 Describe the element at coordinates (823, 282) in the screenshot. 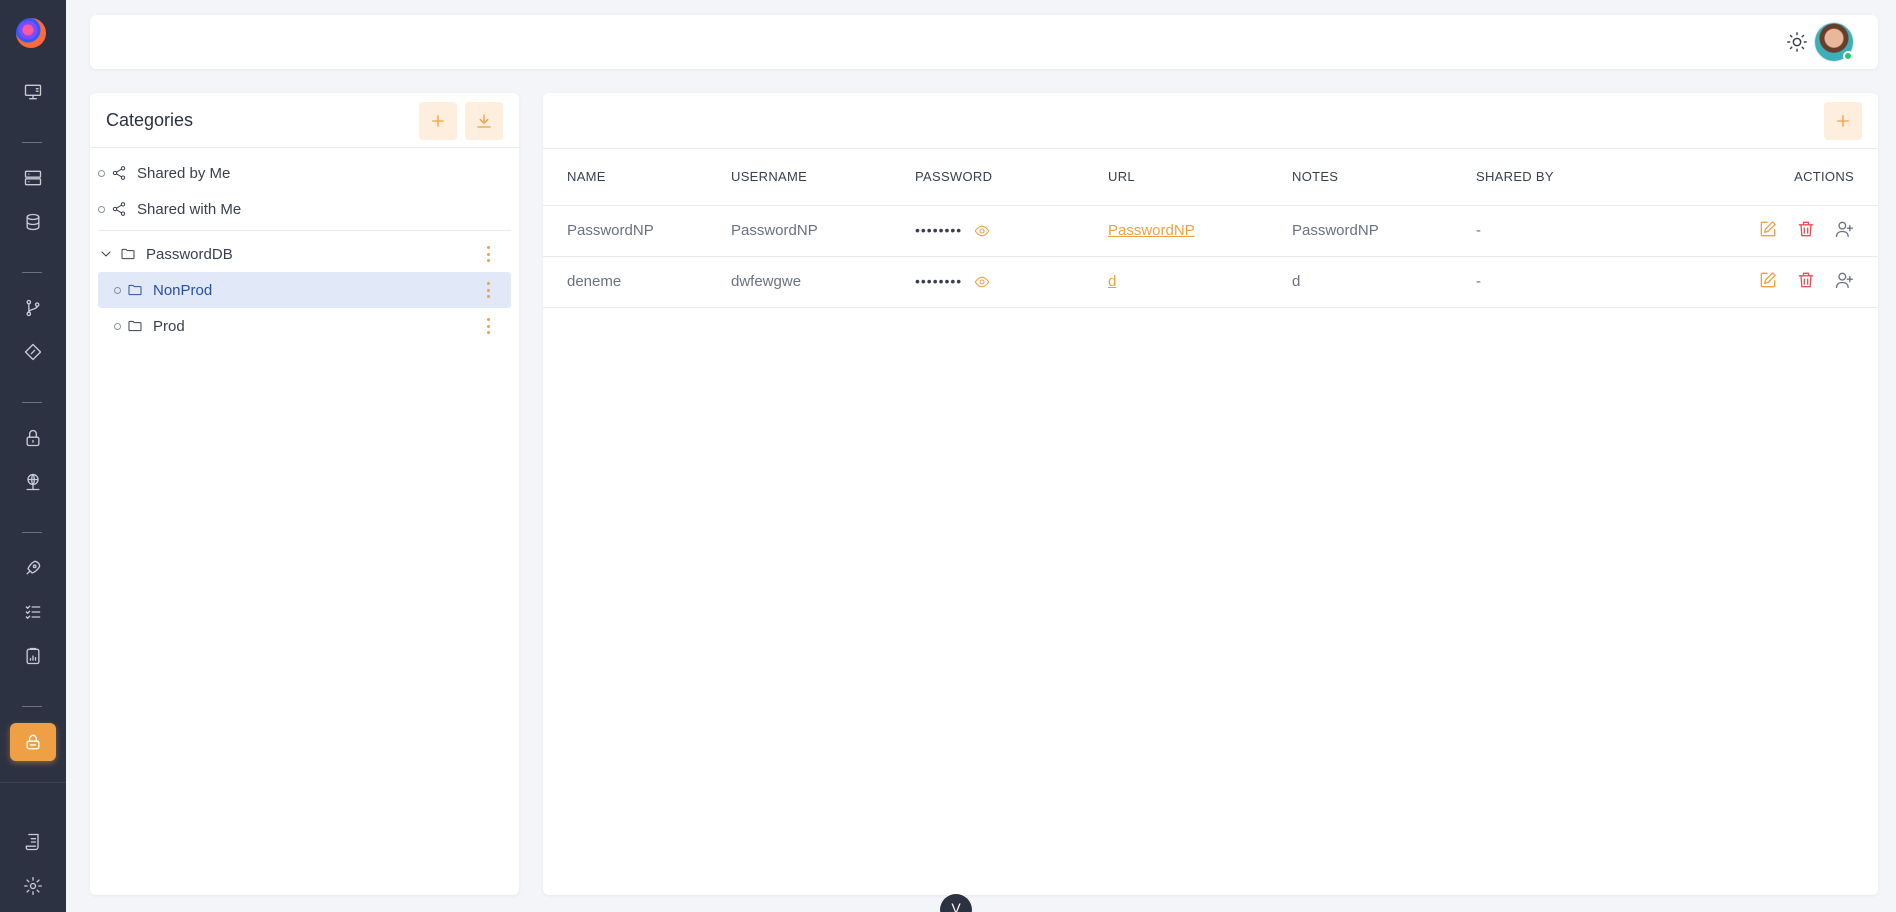

I see `cell-username: dwfewgwe` at that location.